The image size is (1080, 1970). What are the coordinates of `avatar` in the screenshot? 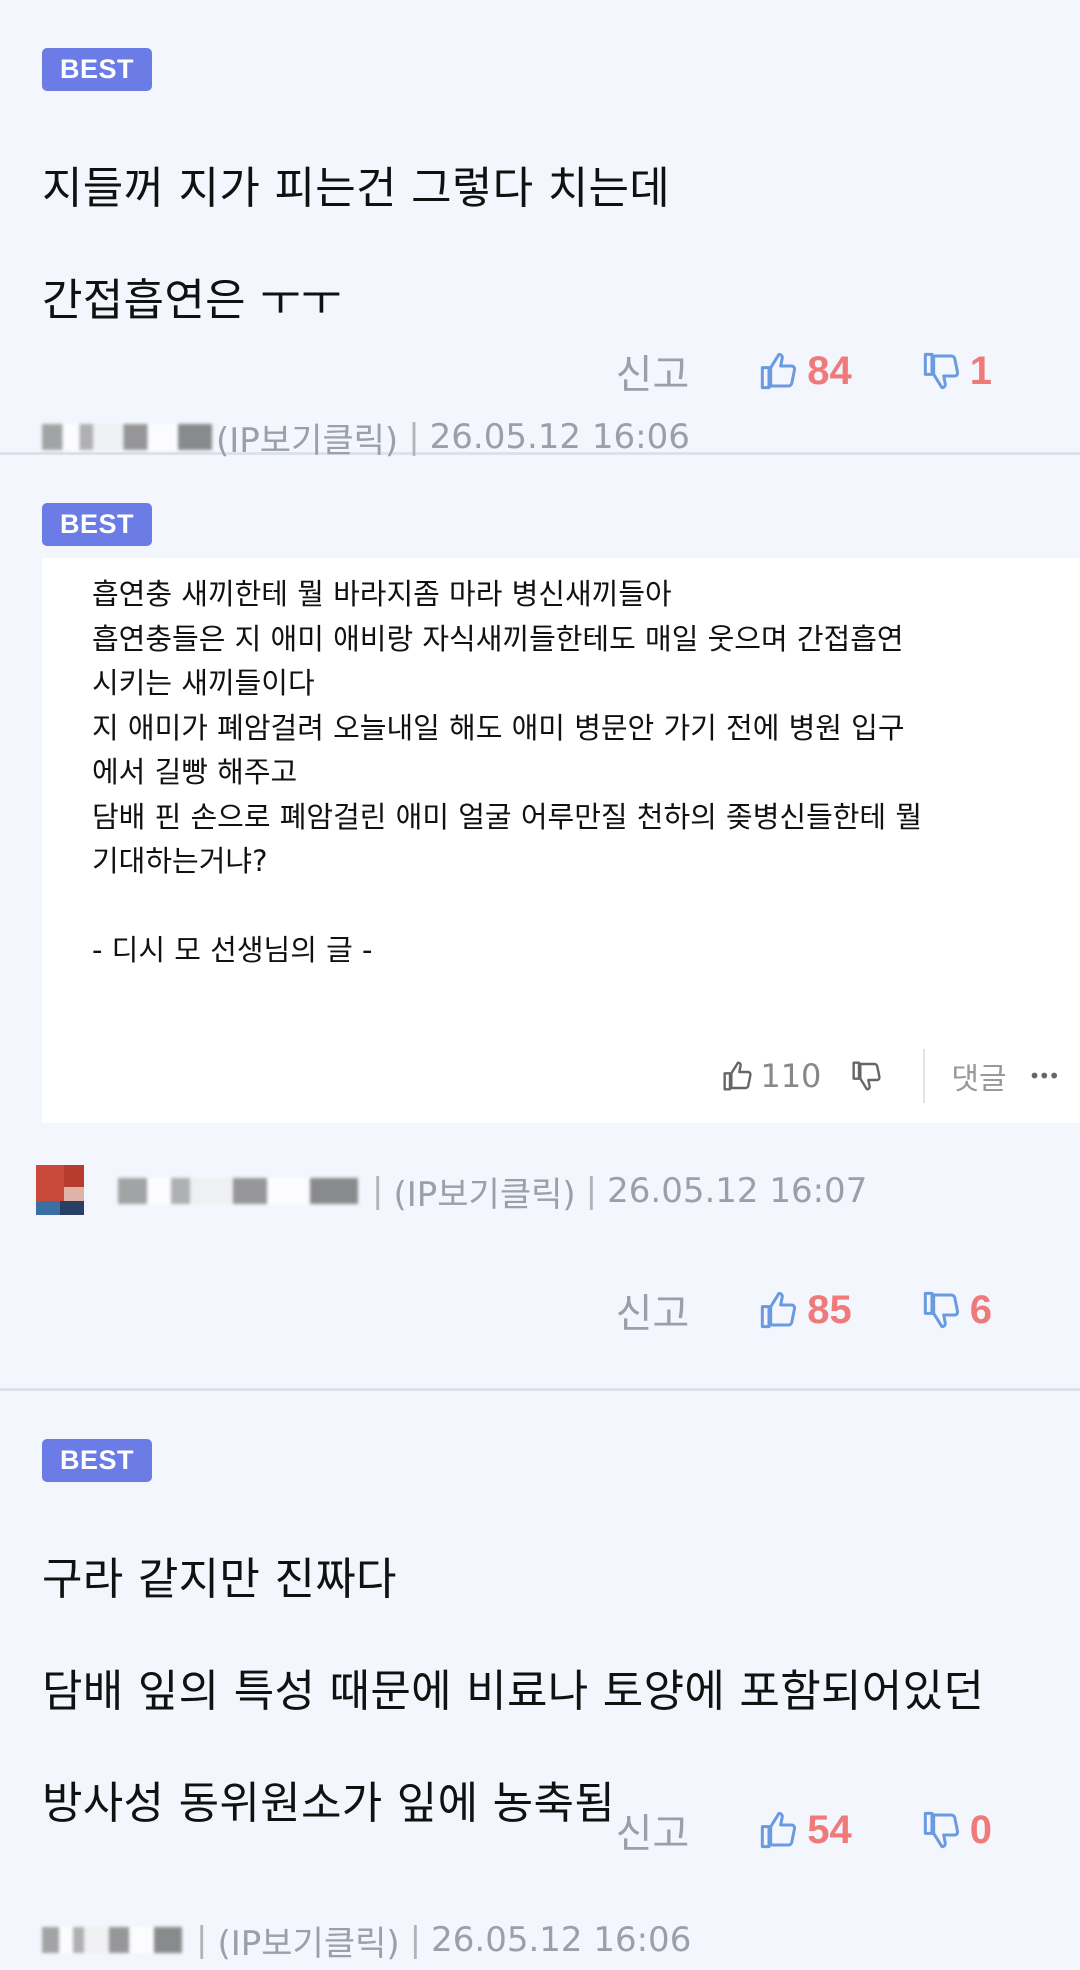 It's located at (68, 1191).